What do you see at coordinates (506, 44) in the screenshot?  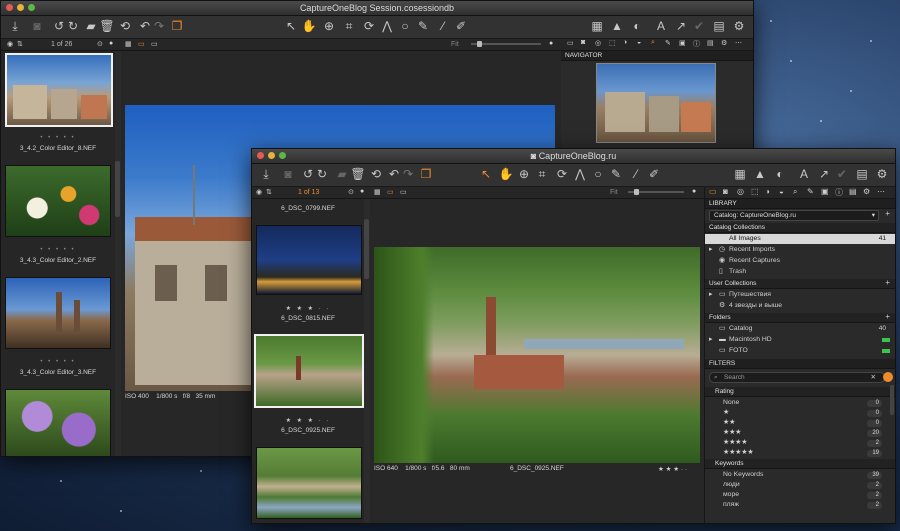 I see `zoom-slider` at bounding box center [506, 44].